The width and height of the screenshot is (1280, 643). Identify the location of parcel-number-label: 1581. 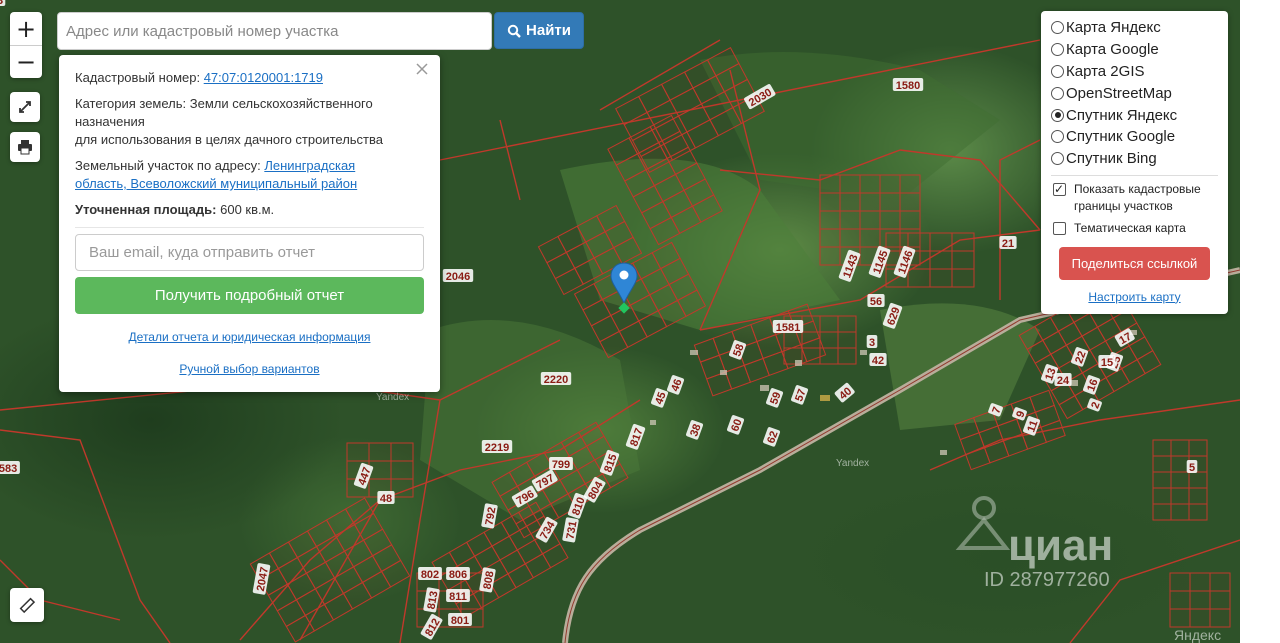
(788, 328).